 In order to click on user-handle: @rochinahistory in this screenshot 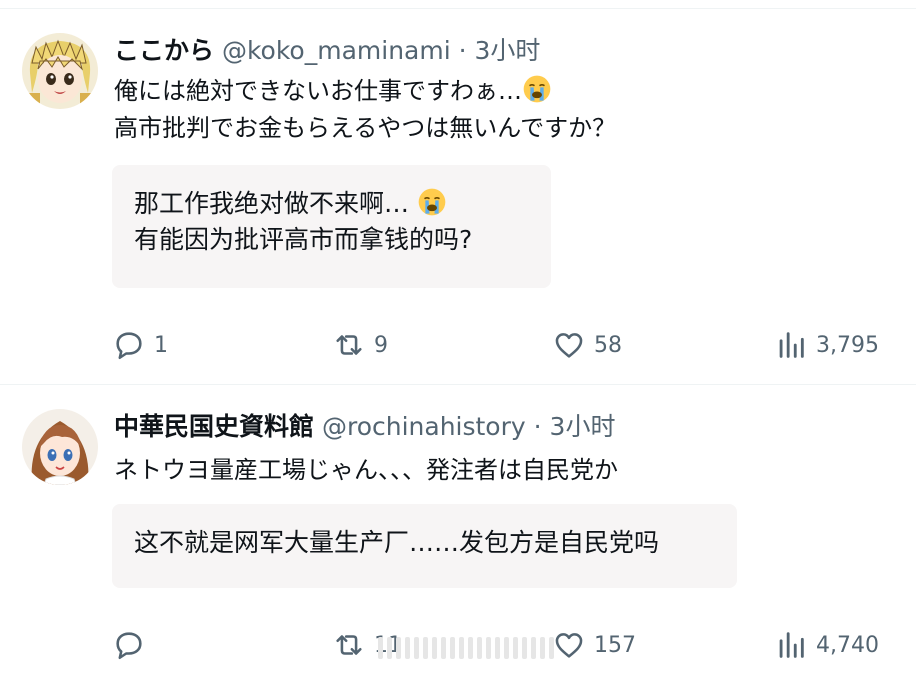, I will do `click(424, 426)`.